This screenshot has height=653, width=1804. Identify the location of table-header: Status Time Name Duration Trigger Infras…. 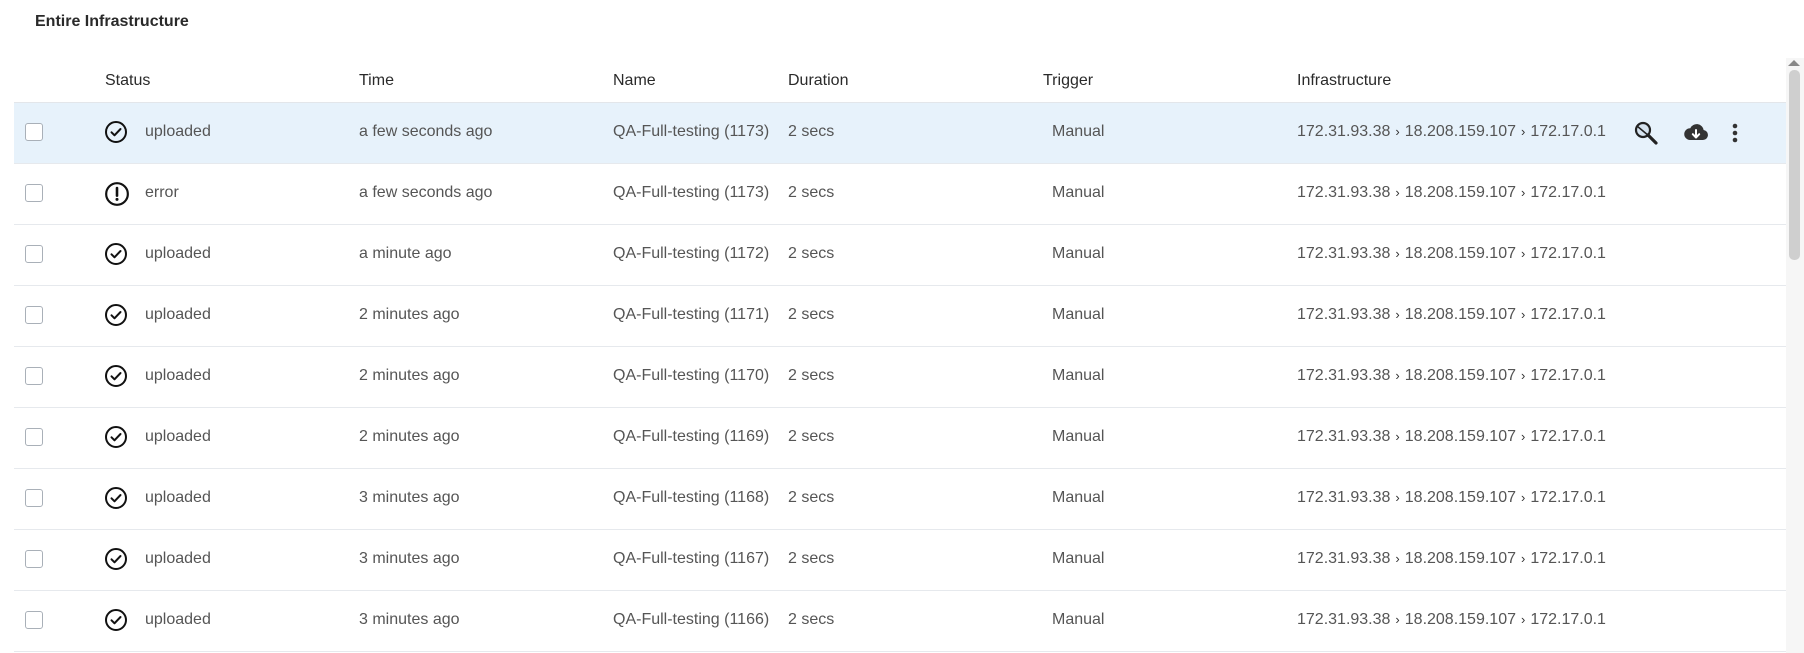
(900, 80).